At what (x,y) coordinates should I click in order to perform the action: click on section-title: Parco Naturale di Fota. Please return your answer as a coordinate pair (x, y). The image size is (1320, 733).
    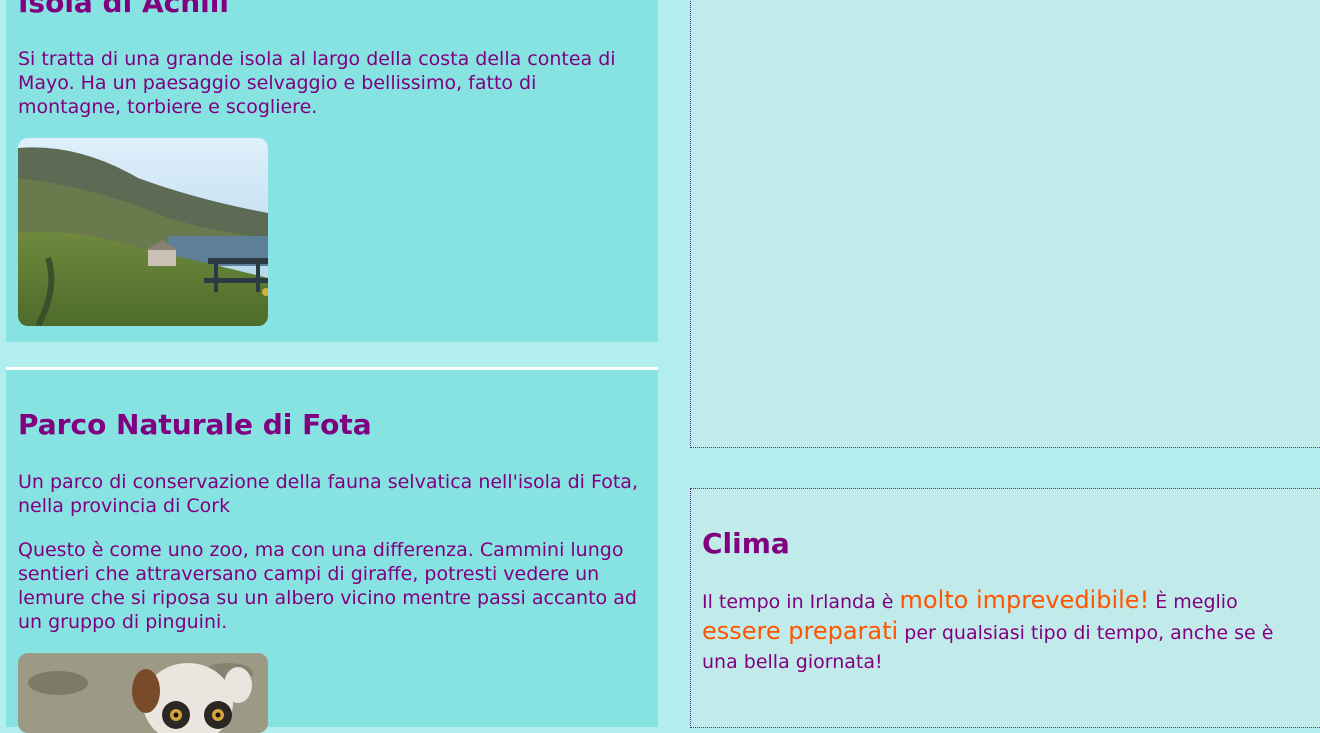
    Looking at the image, I should click on (195, 424).